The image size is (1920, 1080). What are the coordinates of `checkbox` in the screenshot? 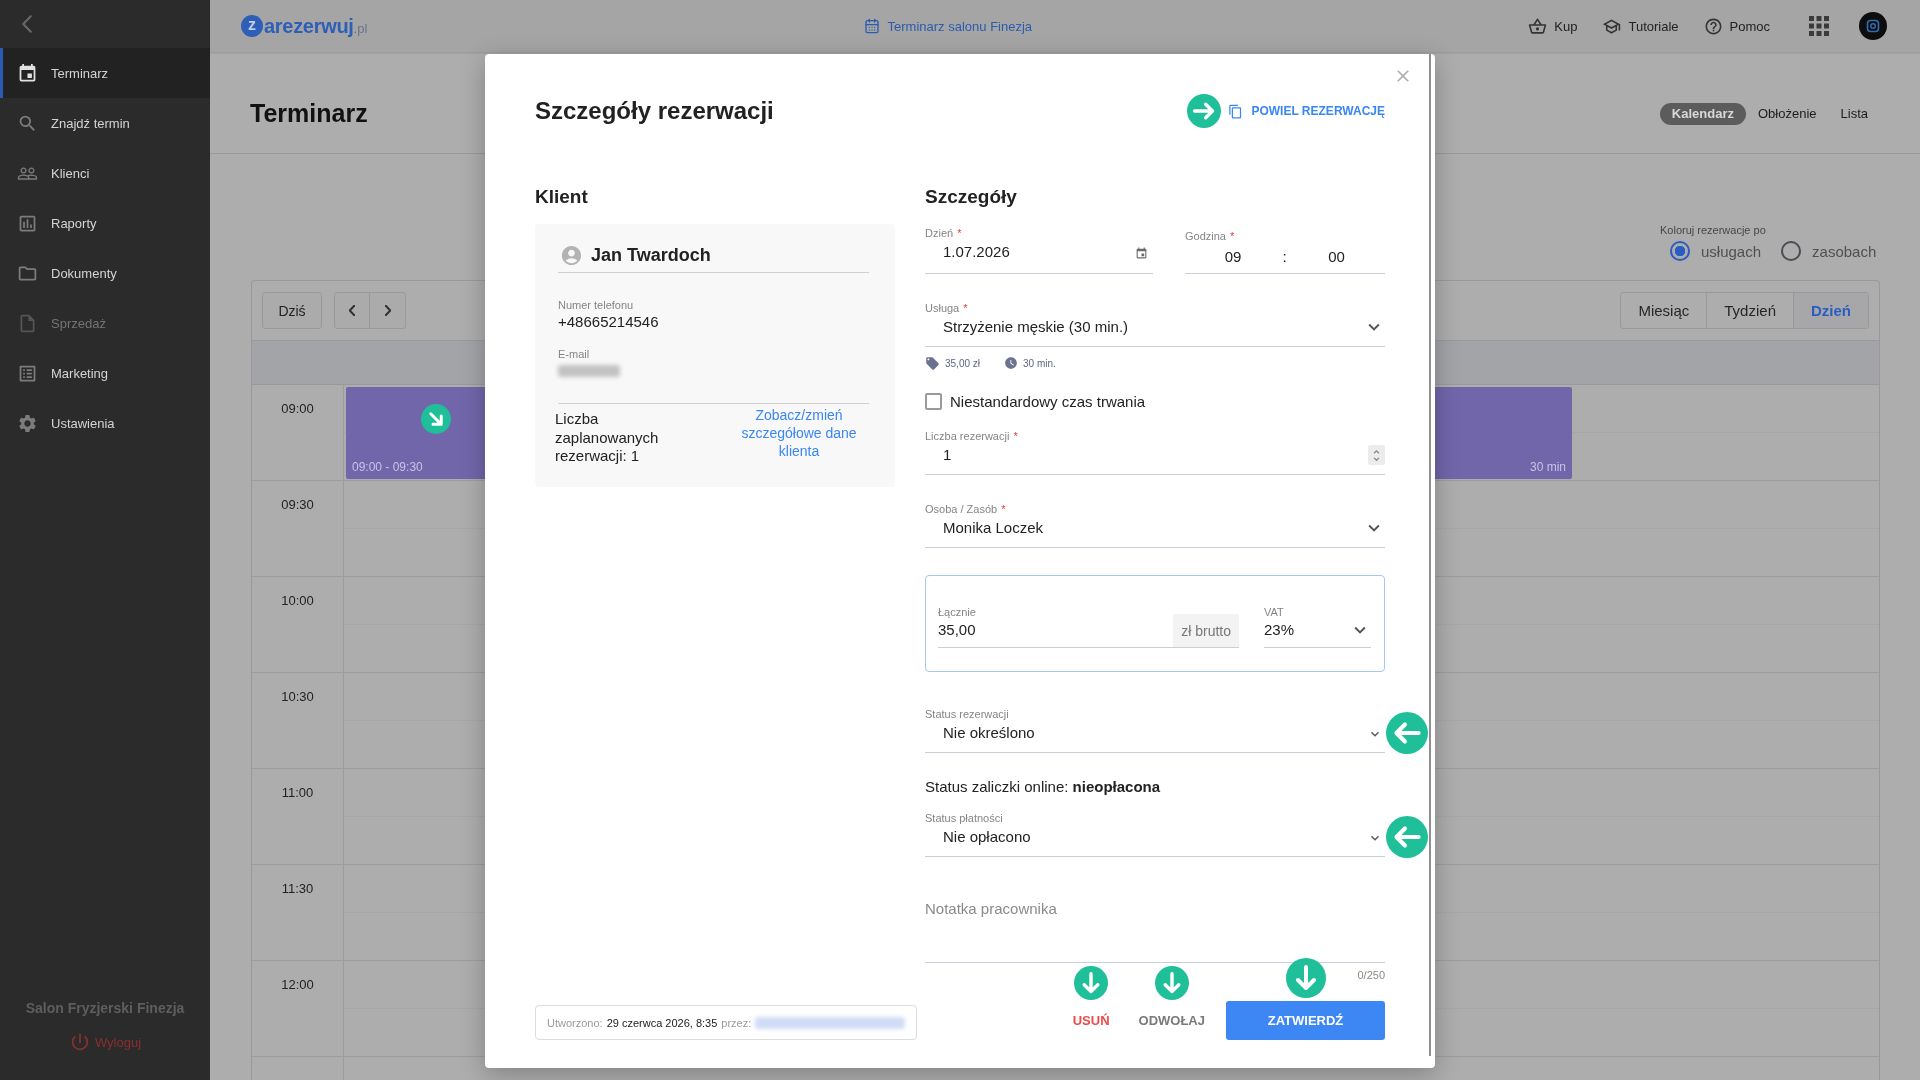 It's located at (933, 401).